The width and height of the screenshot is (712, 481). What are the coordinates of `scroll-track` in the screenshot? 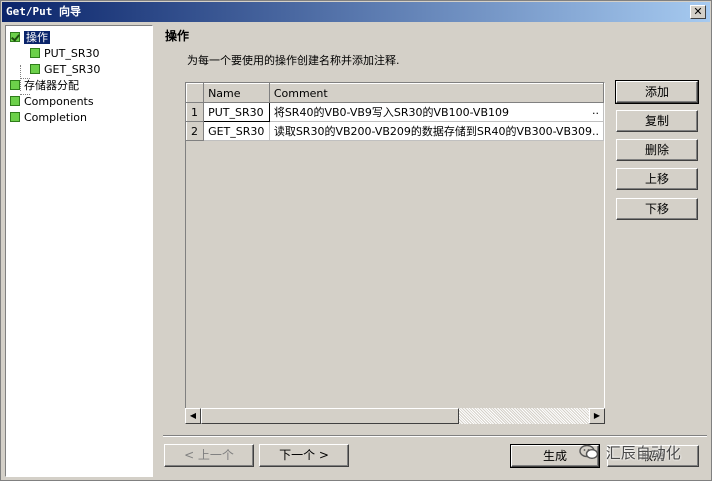 It's located at (524, 416).